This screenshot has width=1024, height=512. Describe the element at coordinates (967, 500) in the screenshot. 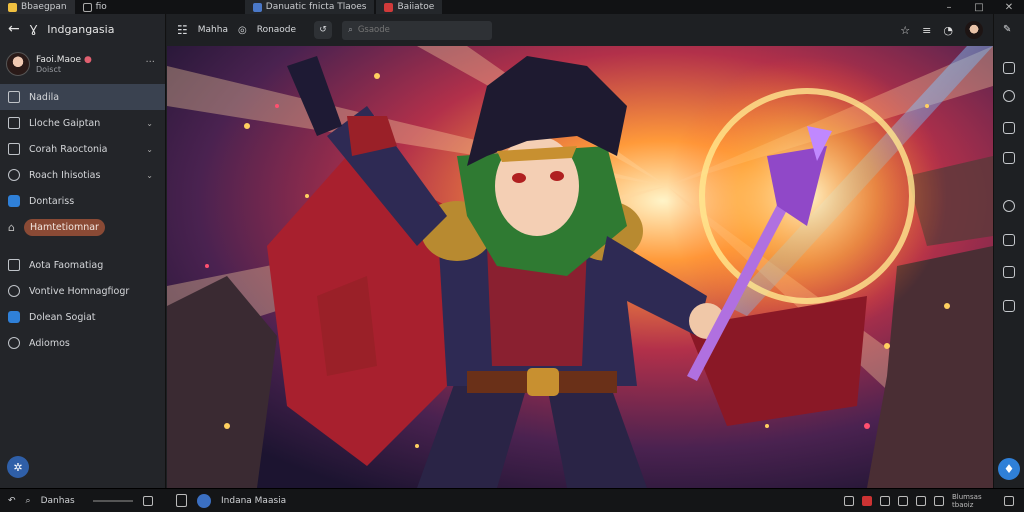

I see `status-right-label: Blumsas tbaoiz` at that location.